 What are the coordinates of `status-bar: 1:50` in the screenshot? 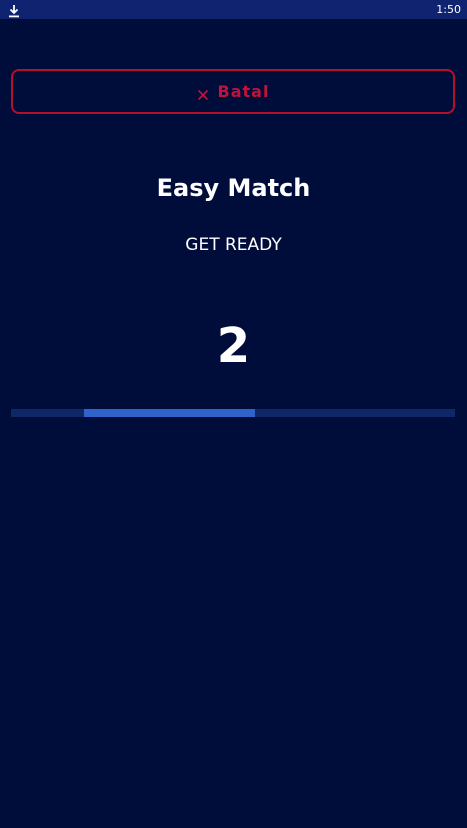 It's located at (233, 9).